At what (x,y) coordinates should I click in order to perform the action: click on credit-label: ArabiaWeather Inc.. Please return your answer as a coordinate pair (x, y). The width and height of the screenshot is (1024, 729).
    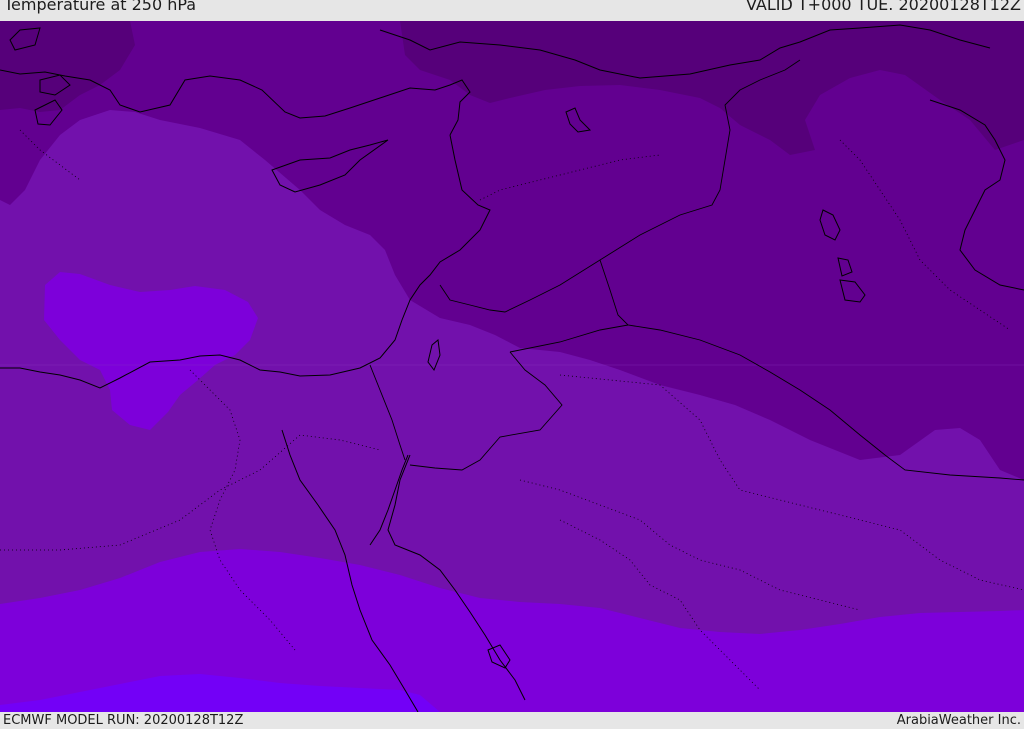
    Looking at the image, I should click on (958, 720).